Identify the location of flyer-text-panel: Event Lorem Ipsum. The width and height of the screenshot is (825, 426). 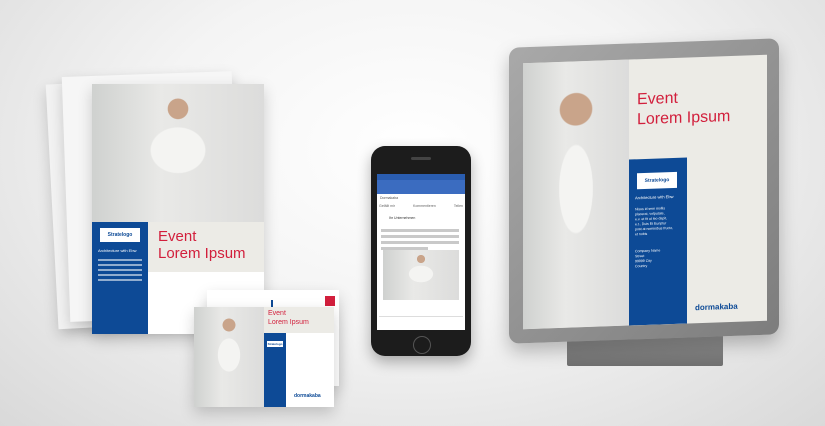
(206, 247).